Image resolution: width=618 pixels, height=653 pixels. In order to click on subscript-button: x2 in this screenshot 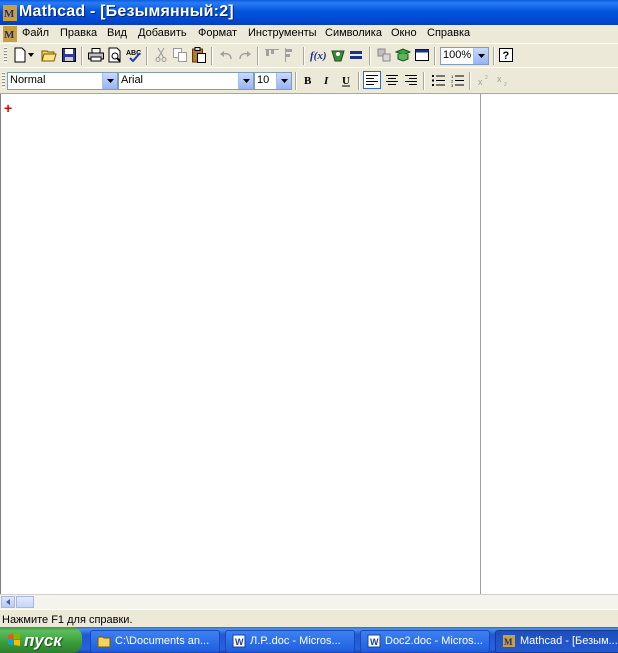, I will do `click(503, 80)`.